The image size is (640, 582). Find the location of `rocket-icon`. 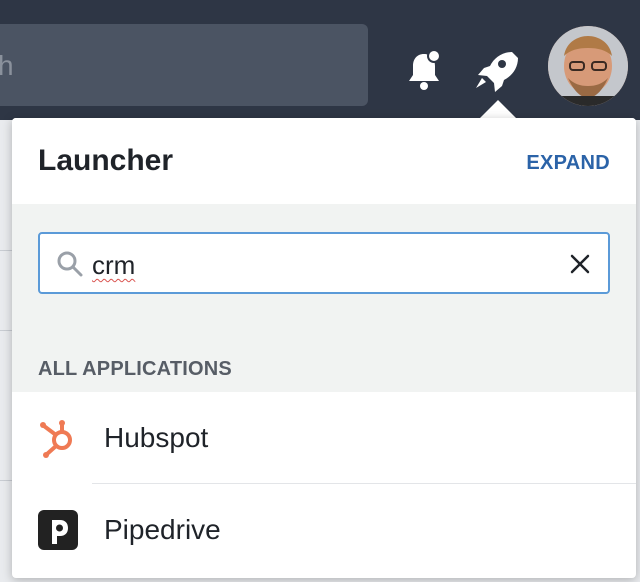

rocket-icon is located at coordinates (495, 70).